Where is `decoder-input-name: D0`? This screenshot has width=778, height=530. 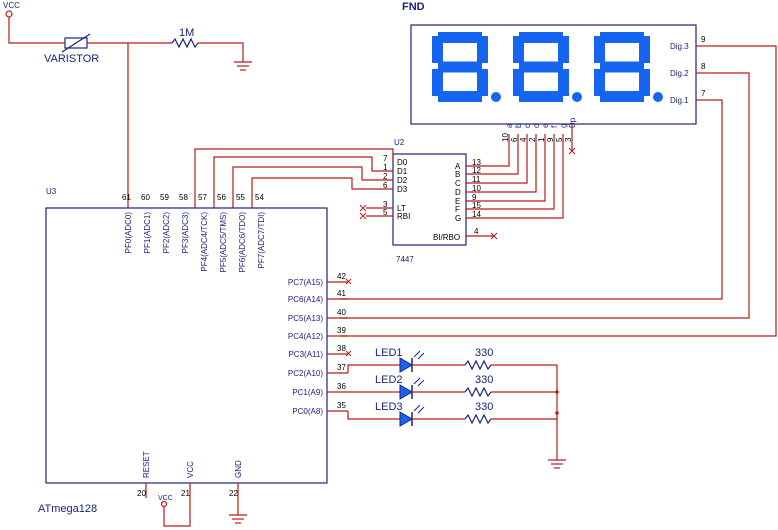
decoder-input-name: D0 is located at coordinates (402, 162).